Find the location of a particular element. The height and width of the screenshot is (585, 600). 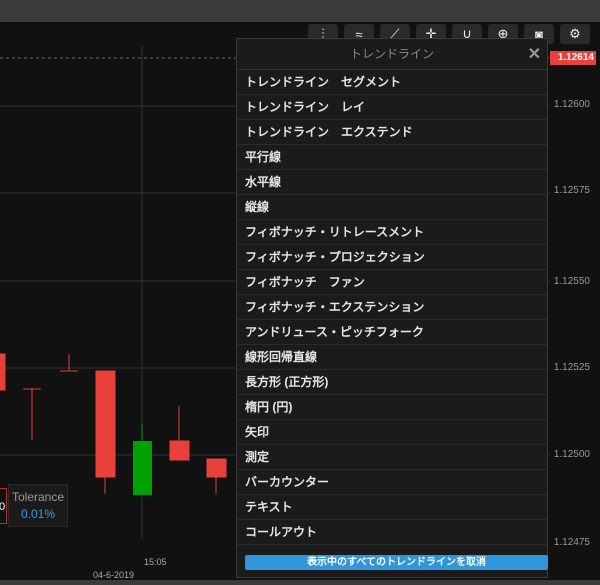

current-price-tag: 1.12614 is located at coordinates (573, 58).